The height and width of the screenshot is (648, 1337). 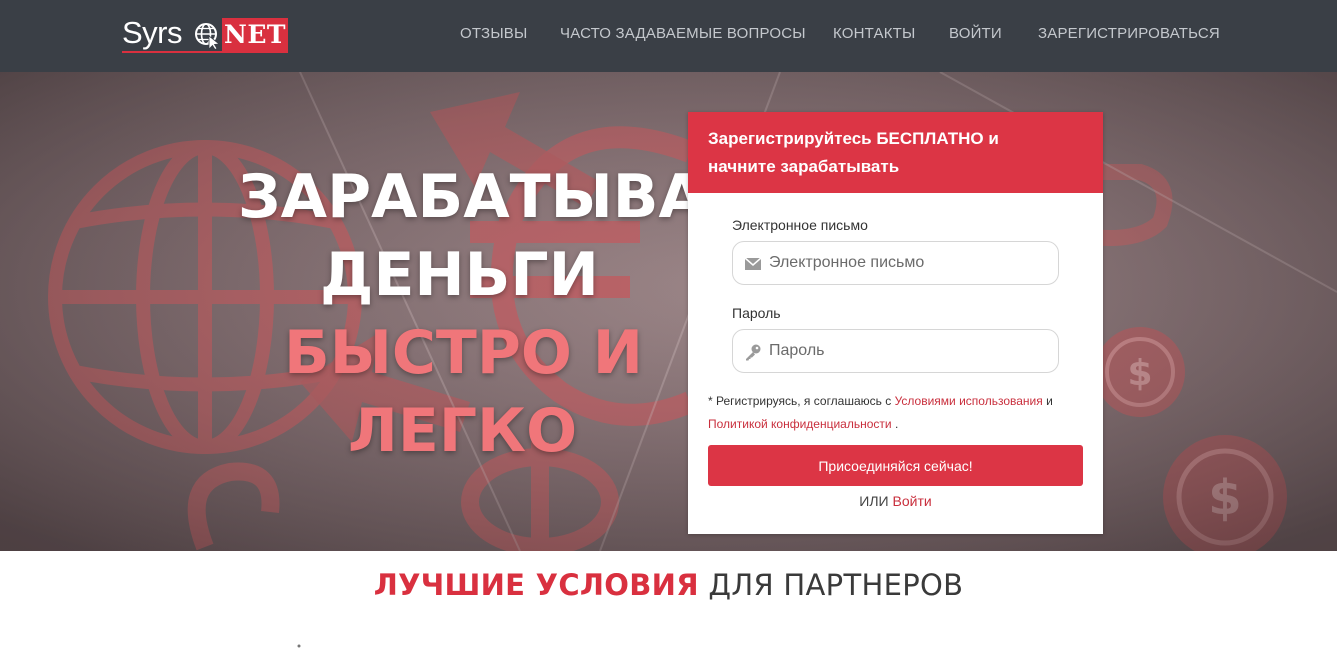 What do you see at coordinates (969, 401) in the screenshot?
I see `terms-of-use-link: Условиями использования` at bounding box center [969, 401].